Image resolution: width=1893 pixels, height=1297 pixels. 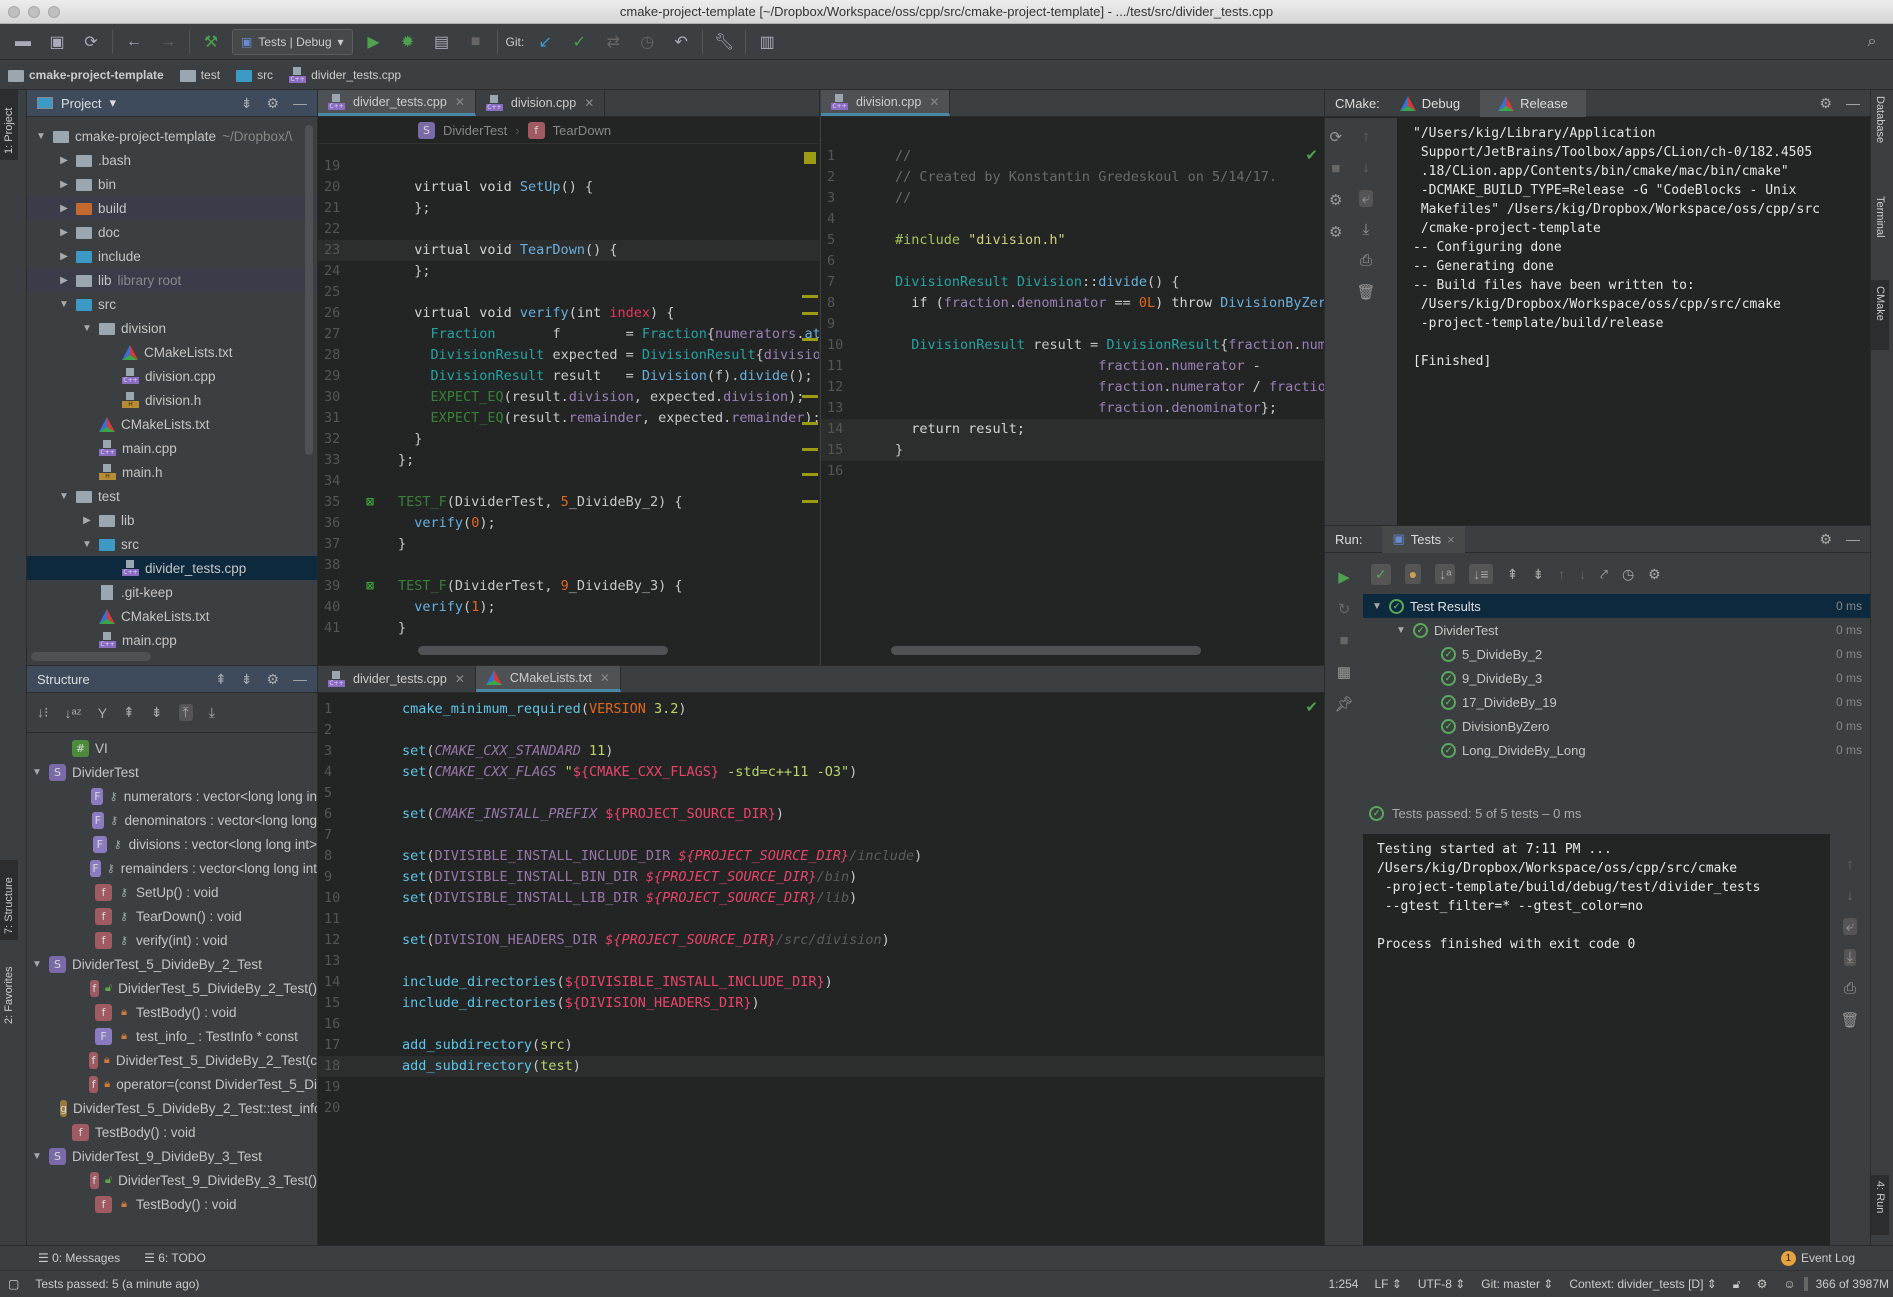 What do you see at coordinates (613, 42) in the screenshot?
I see `git-compare-icon: ⇄` at bounding box center [613, 42].